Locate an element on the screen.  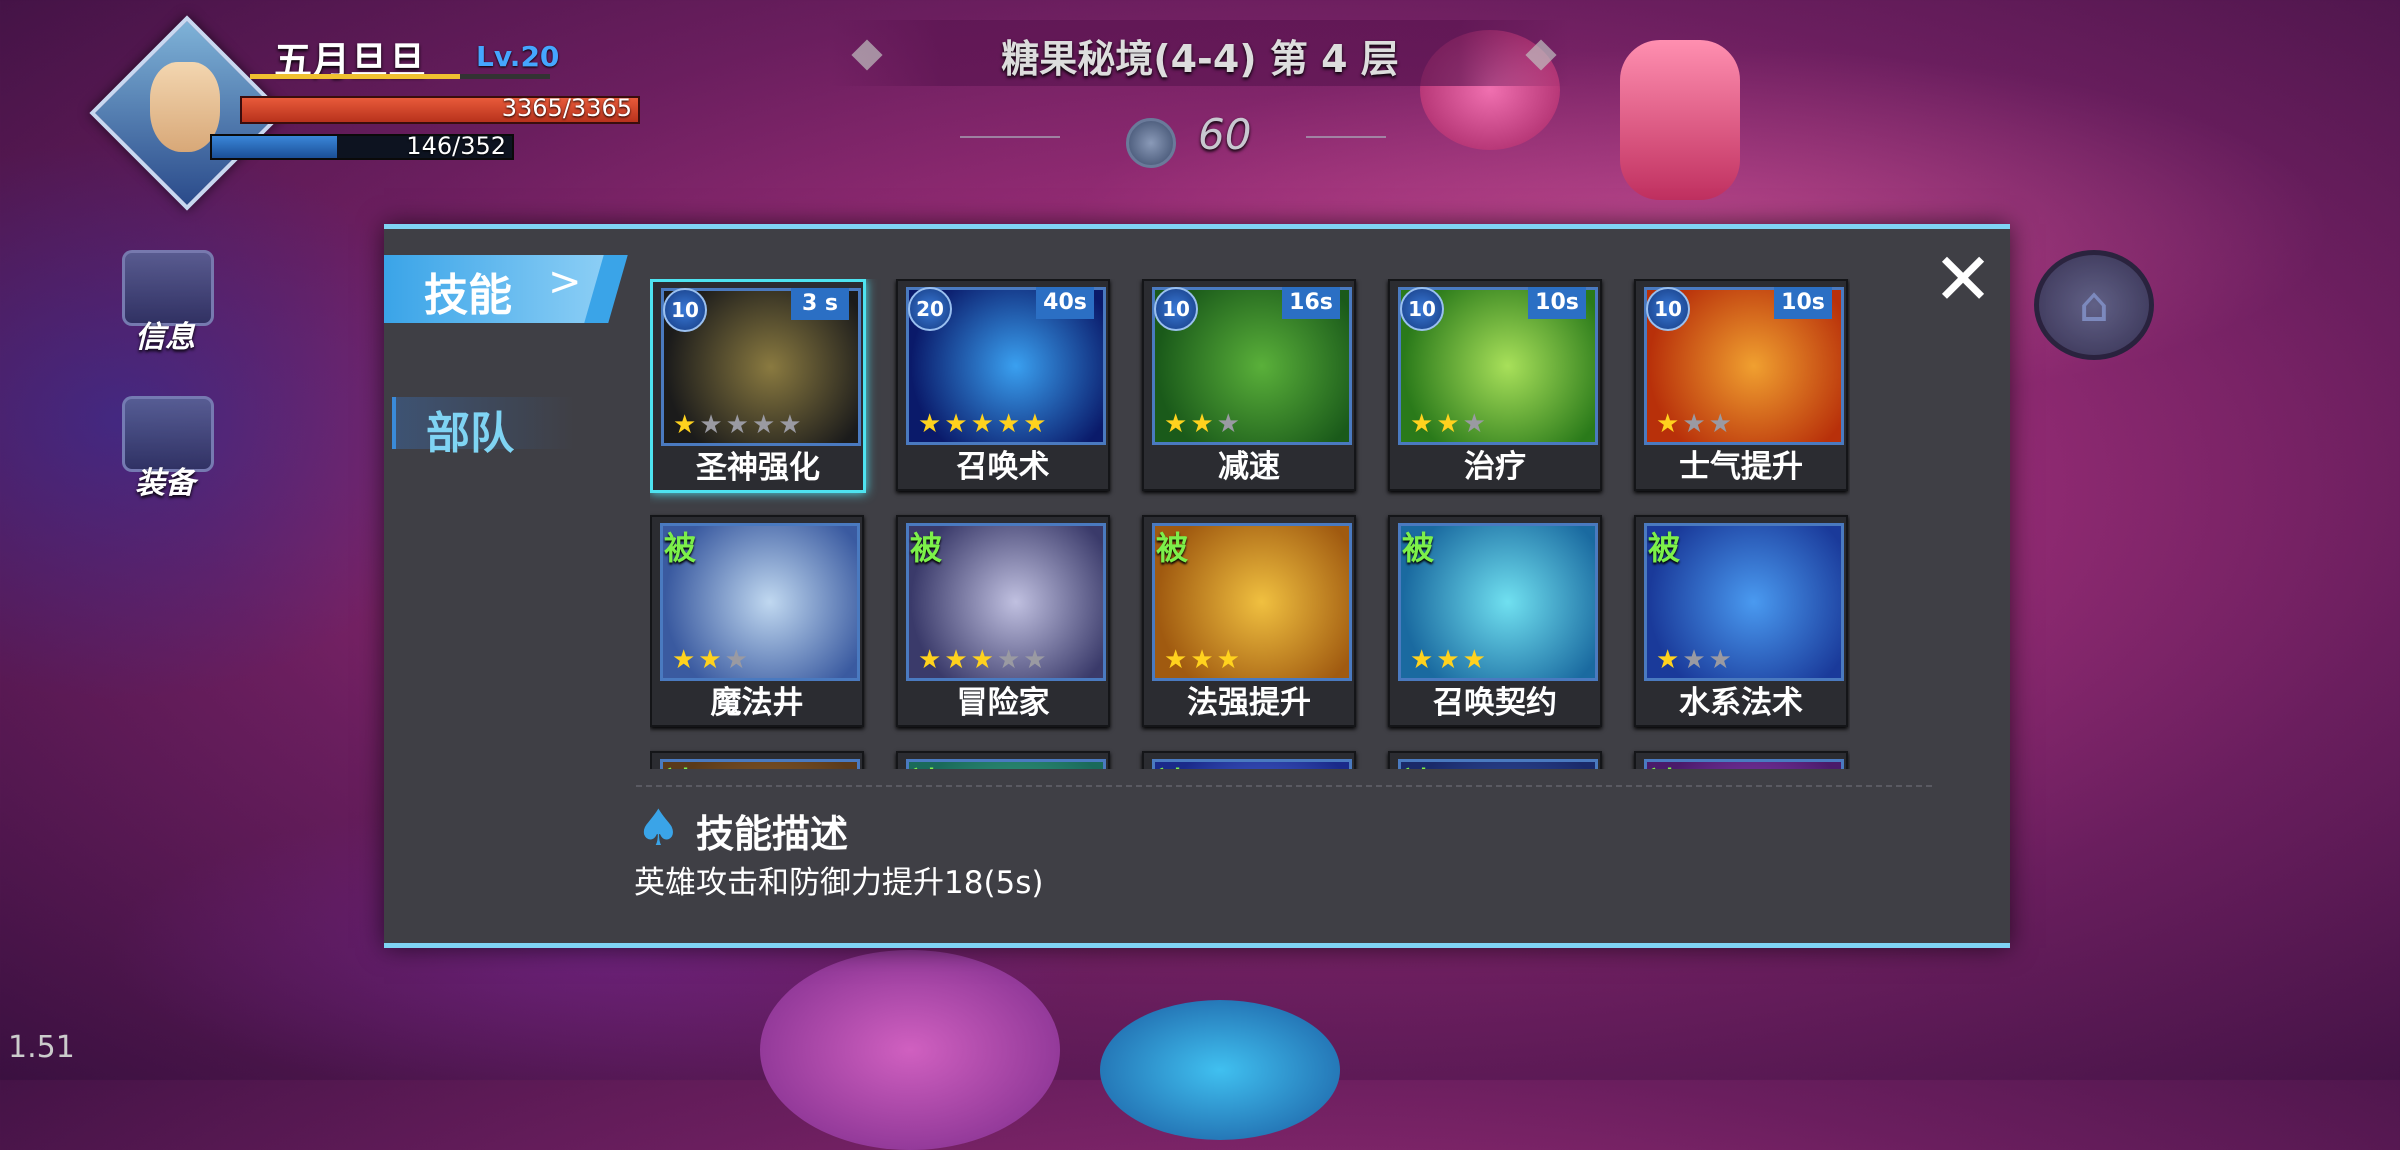
star-rating: ★★★★★ is located at coordinates (984, 660).